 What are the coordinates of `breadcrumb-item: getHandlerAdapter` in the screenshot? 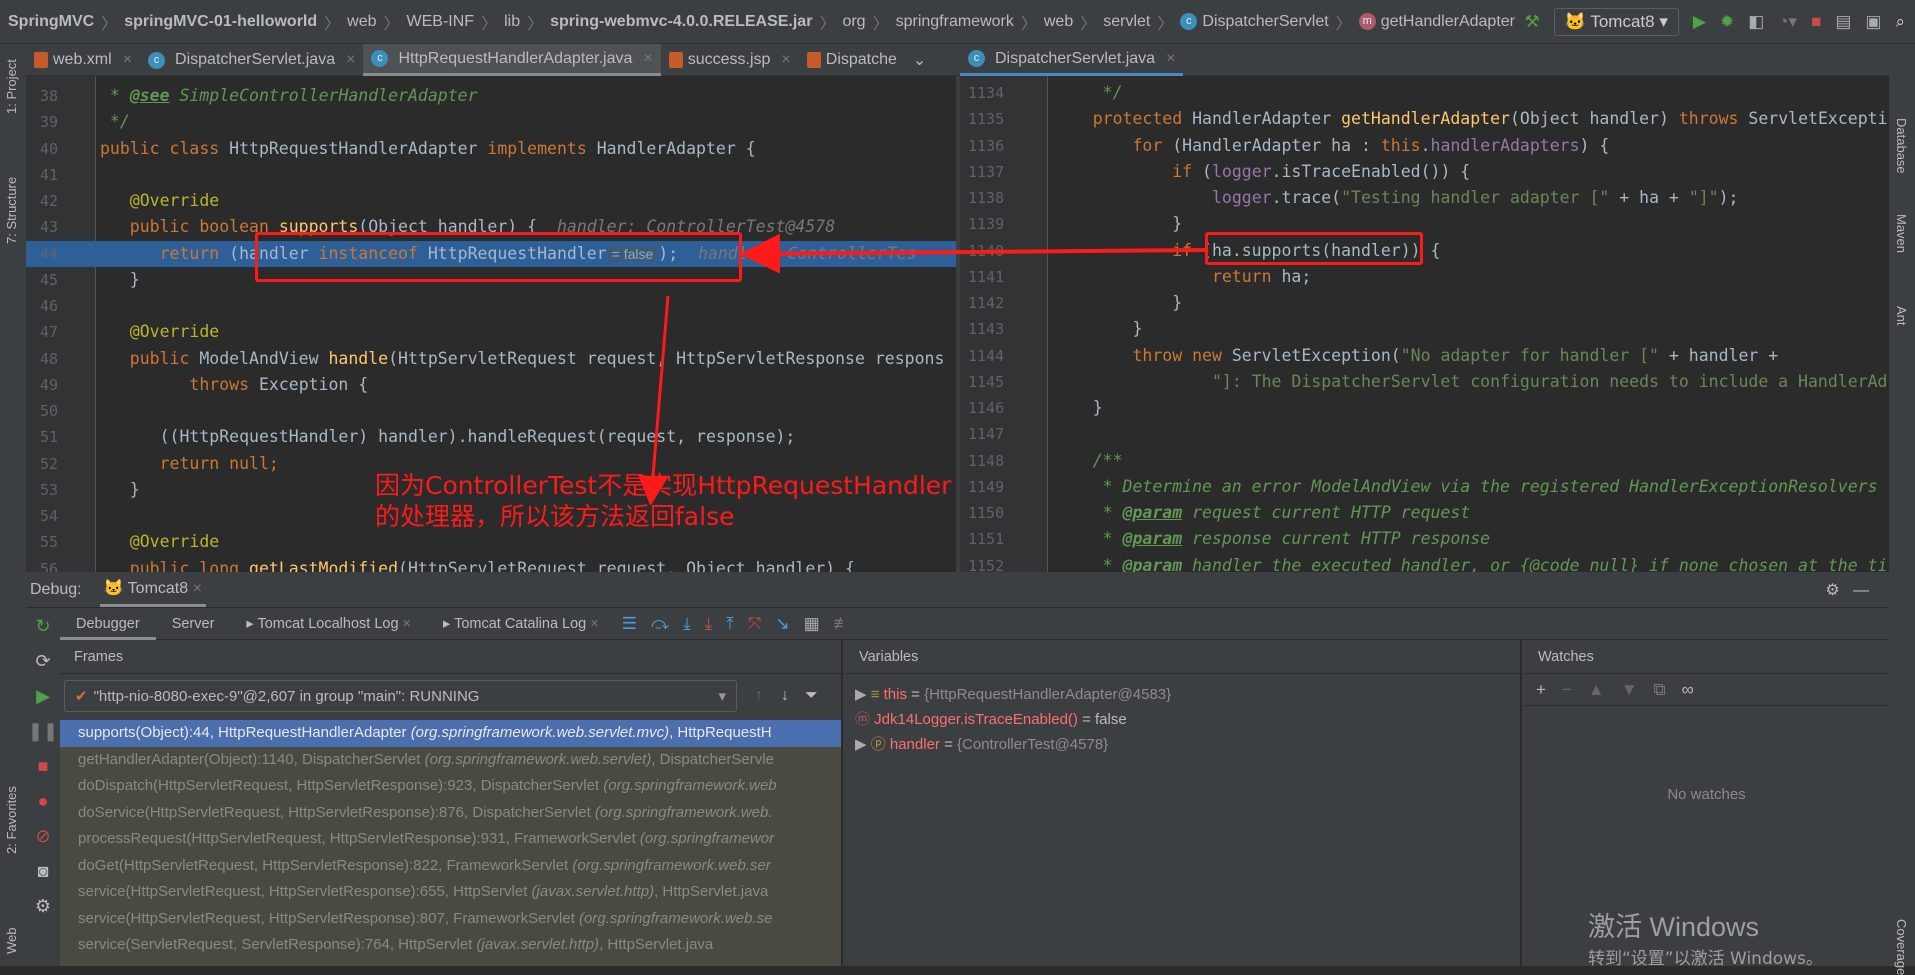 It's located at (1448, 22).